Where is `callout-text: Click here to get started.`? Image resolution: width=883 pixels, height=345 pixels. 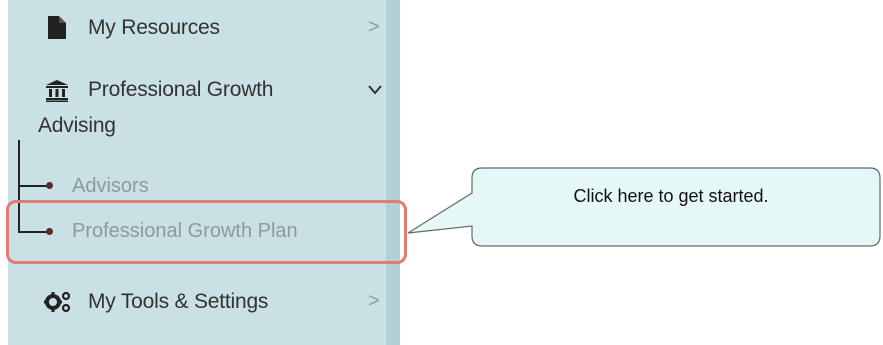
callout-text: Click here to get started. is located at coordinates (671, 196).